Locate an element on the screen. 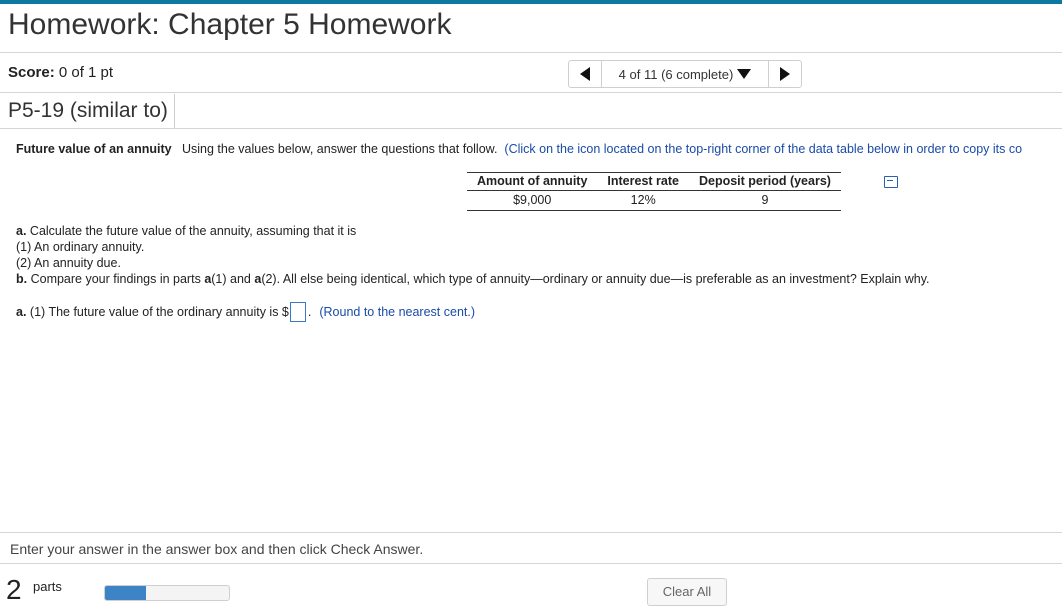 This screenshot has height=606, width=1062. parts-progress-bar is located at coordinates (167, 593).